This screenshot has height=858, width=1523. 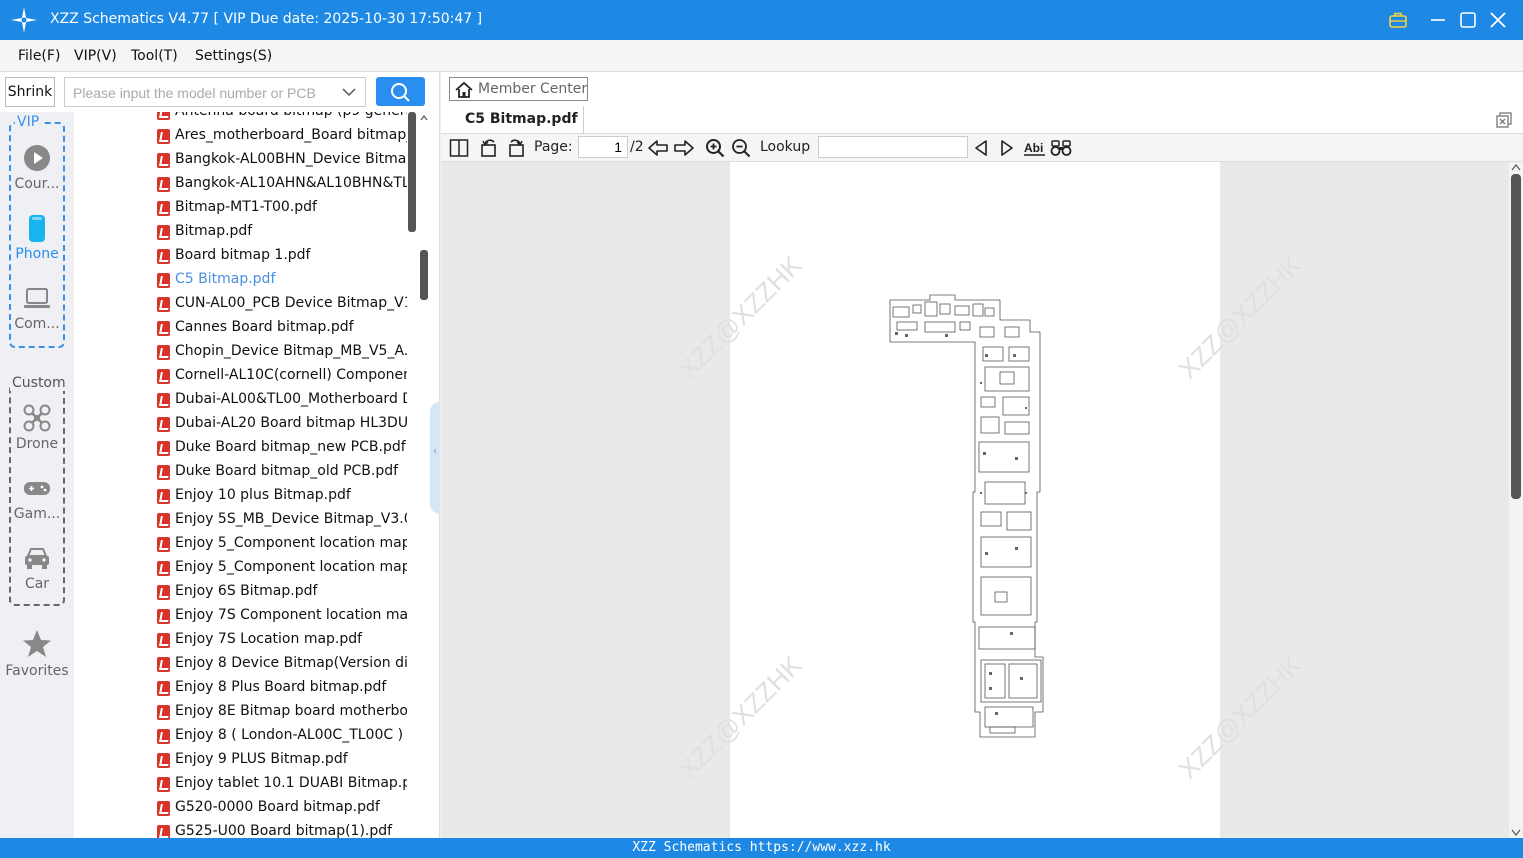 I want to click on file-list-item: Bitmap.pdf, so click(x=281, y=233).